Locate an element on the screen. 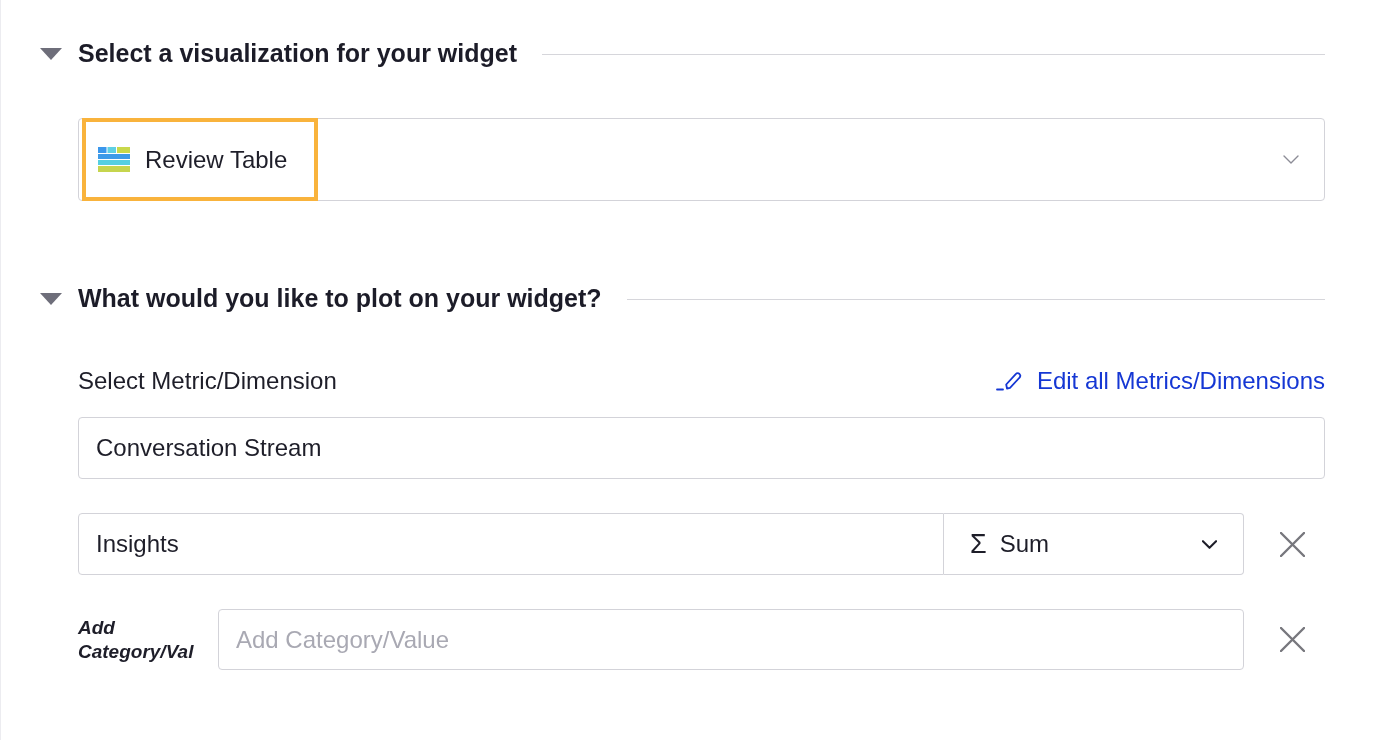 The width and height of the screenshot is (1374, 740). table-icon is located at coordinates (114, 159).